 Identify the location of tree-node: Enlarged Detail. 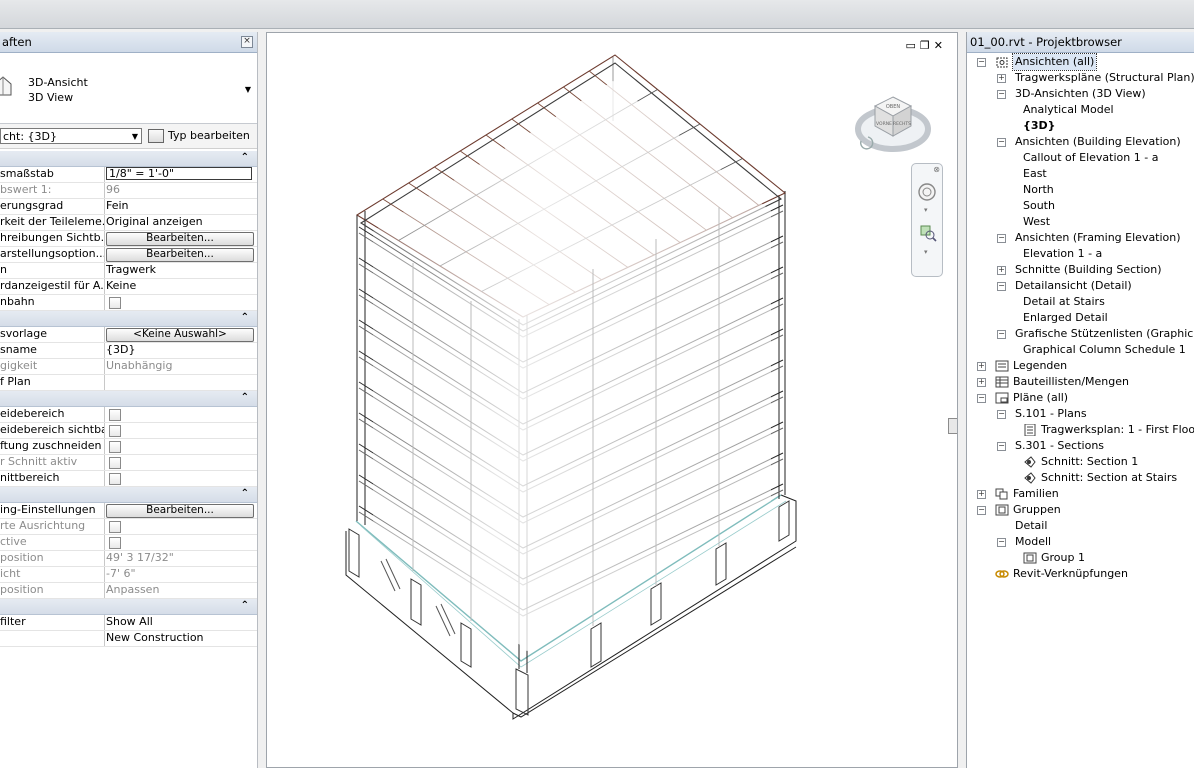
(1080, 318).